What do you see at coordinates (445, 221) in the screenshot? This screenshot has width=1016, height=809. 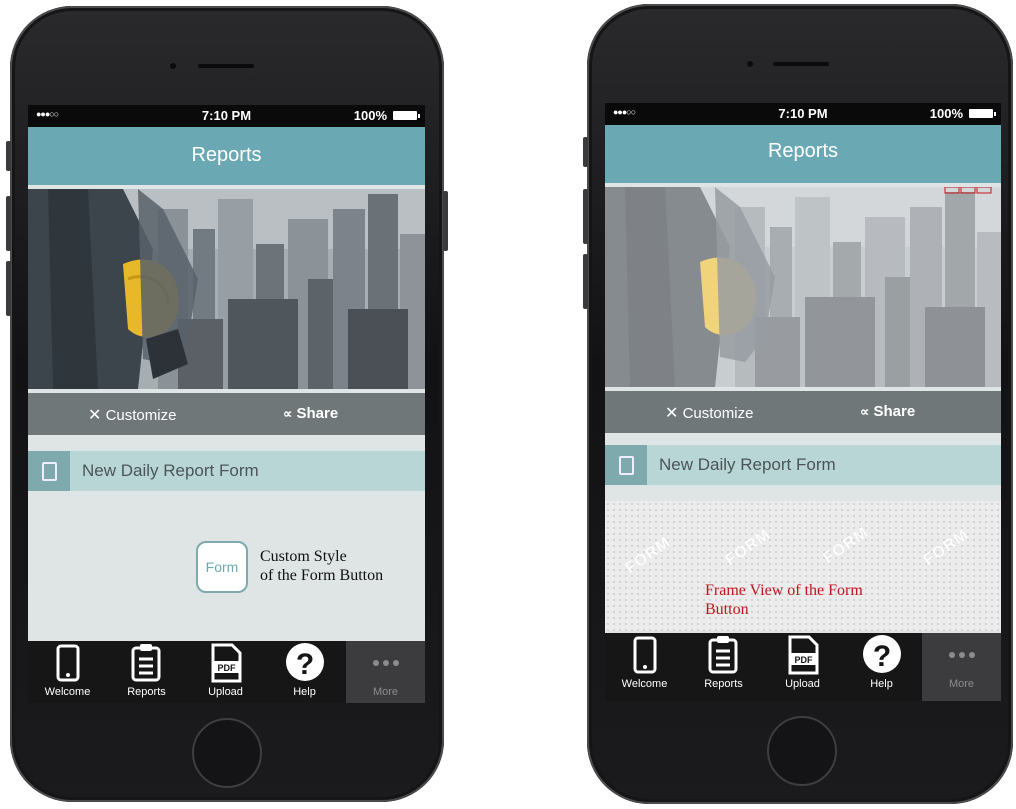 I see `power-button` at bounding box center [445, 221].